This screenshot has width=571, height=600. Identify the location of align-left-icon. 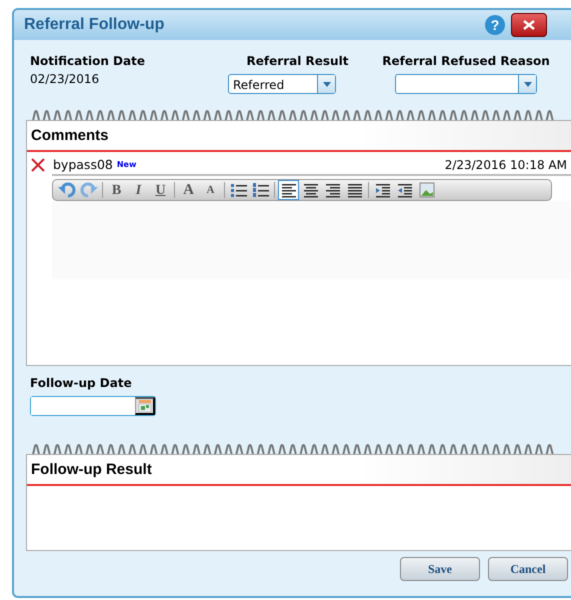
(288, 190).